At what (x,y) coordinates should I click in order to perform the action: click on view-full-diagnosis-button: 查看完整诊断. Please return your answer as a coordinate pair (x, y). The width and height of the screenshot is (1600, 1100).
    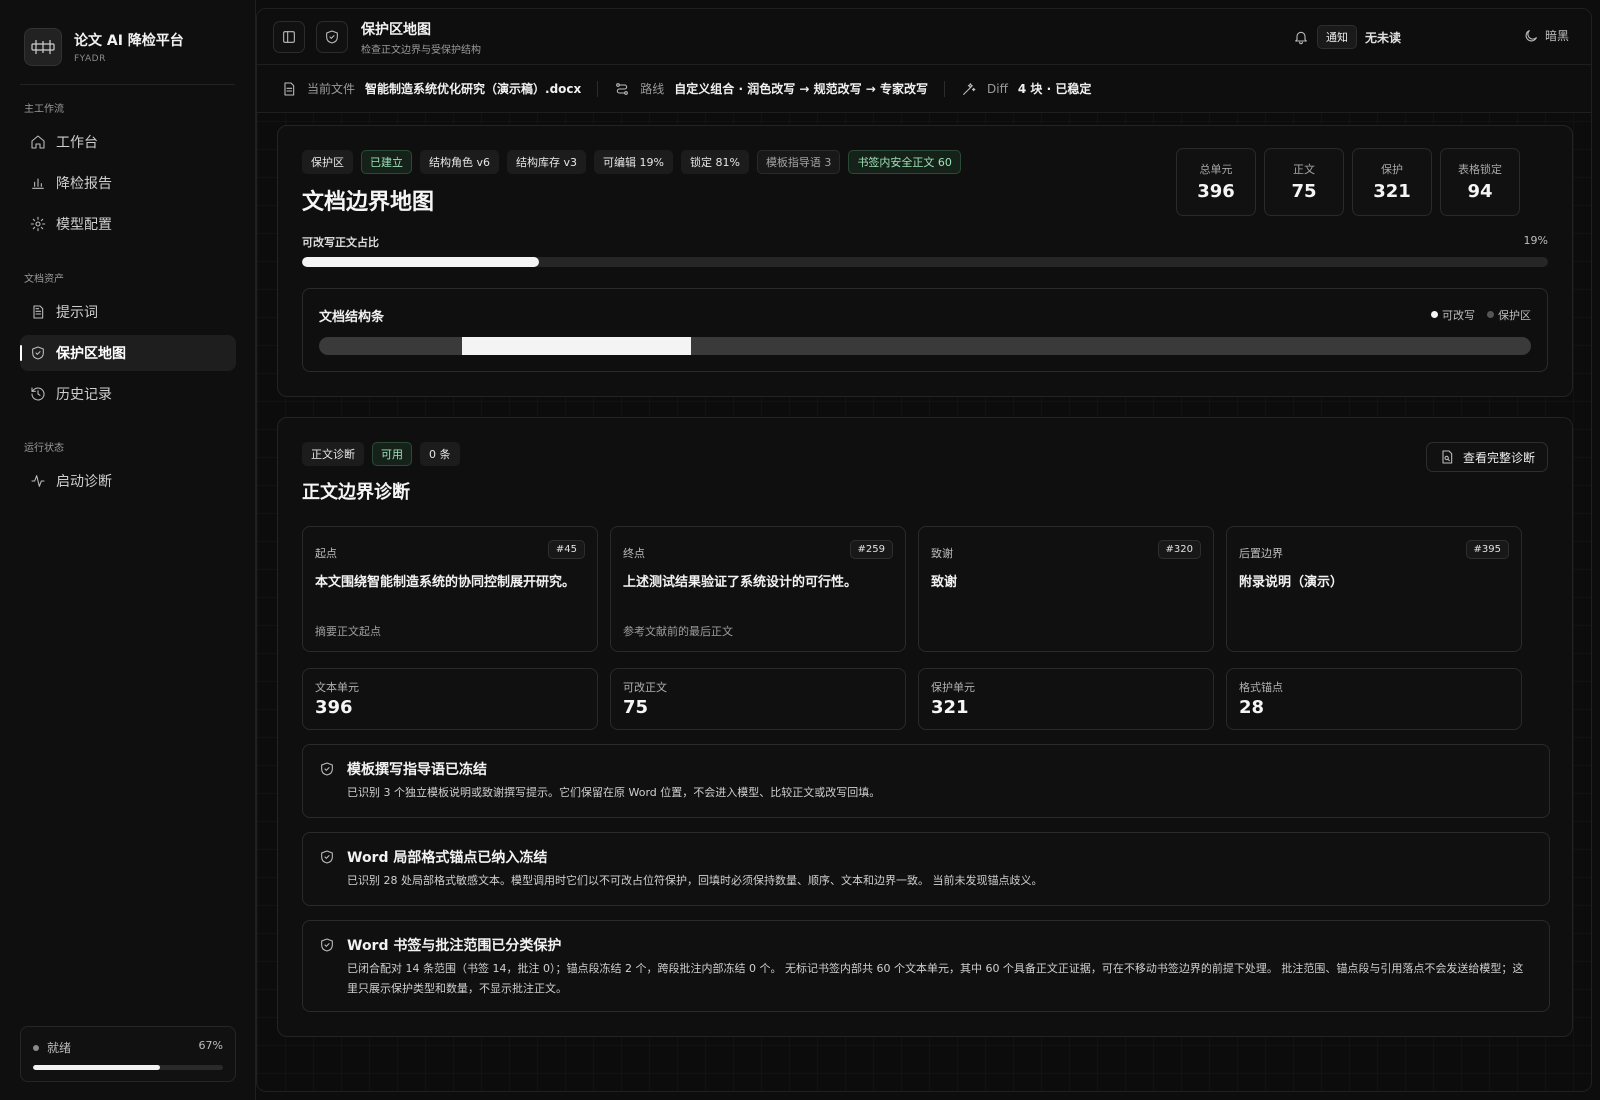
    Looking at the image, I should click on (1486, 457).